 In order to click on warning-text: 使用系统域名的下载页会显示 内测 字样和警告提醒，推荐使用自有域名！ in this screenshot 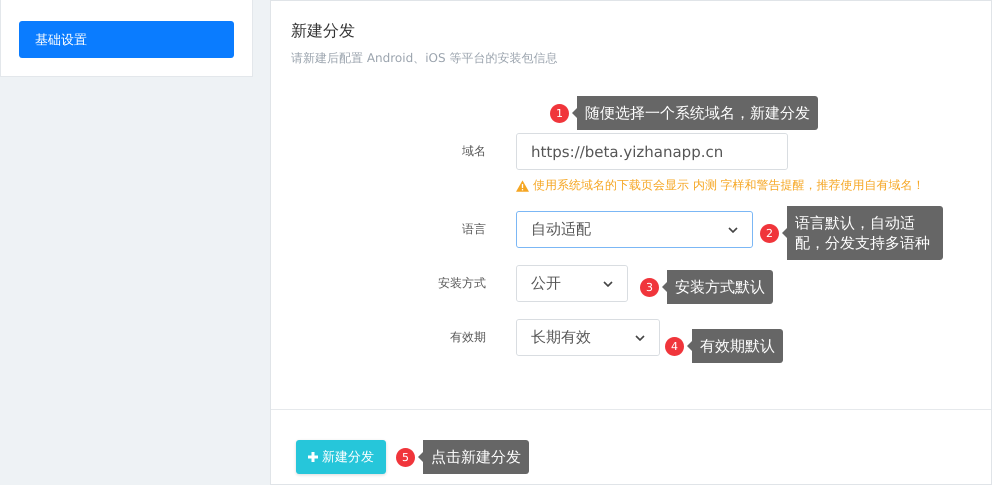, I will do `click(729, 185)`.